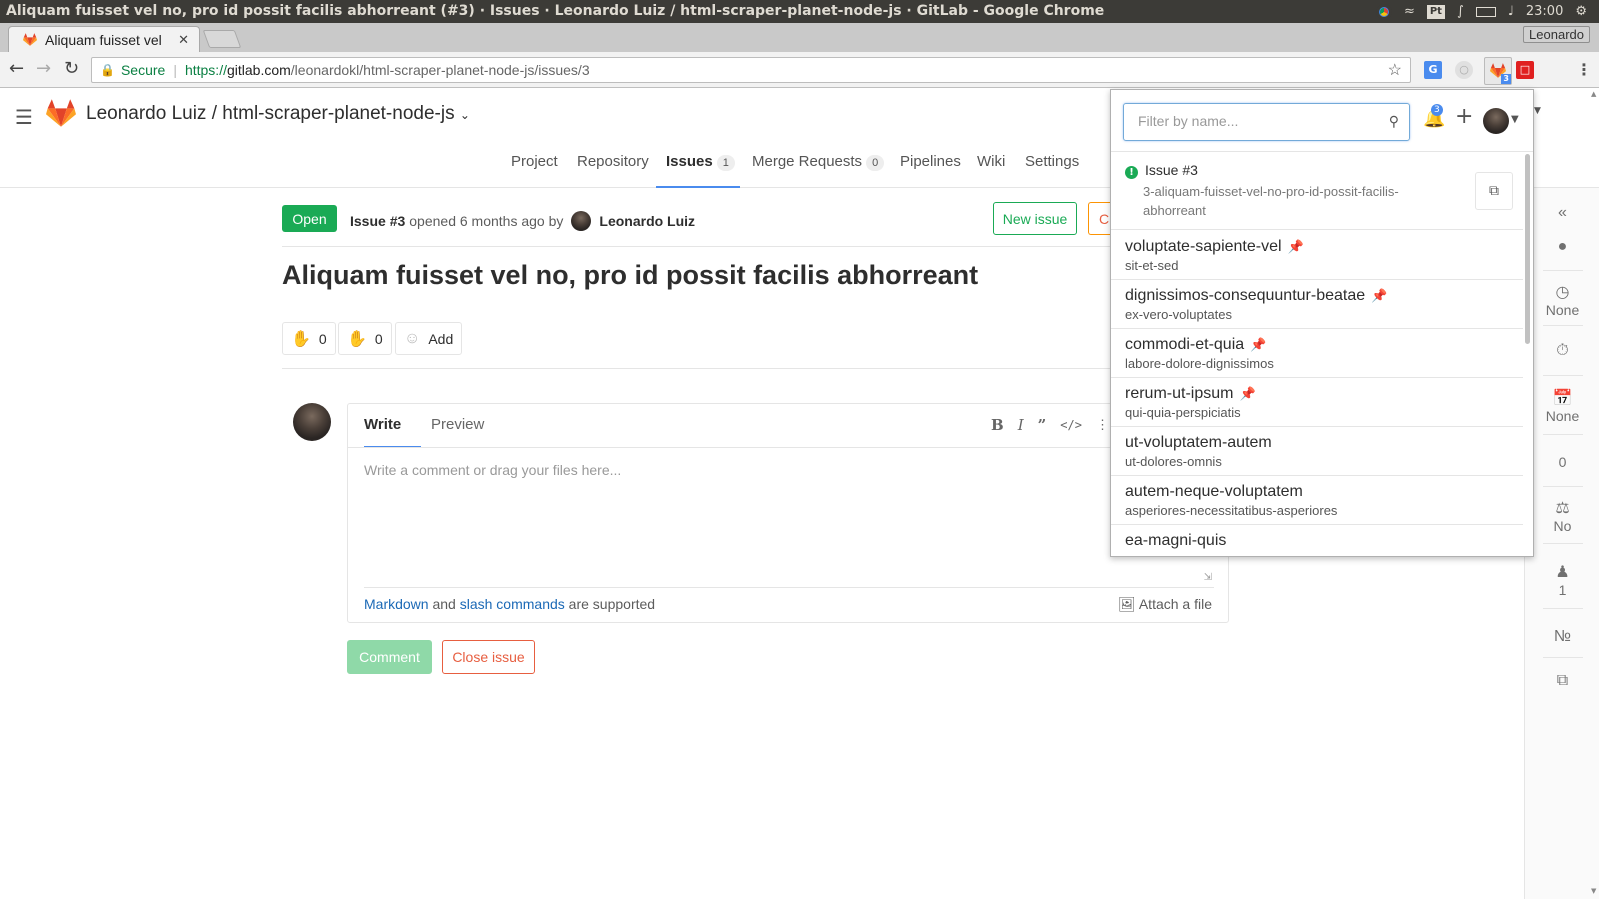 Image resolution: width=1599 pixels, height=899 pixels. Describe the element at coordinates (1102, 425) in the screenshot. I see `list-icon: ⋮` at that location.